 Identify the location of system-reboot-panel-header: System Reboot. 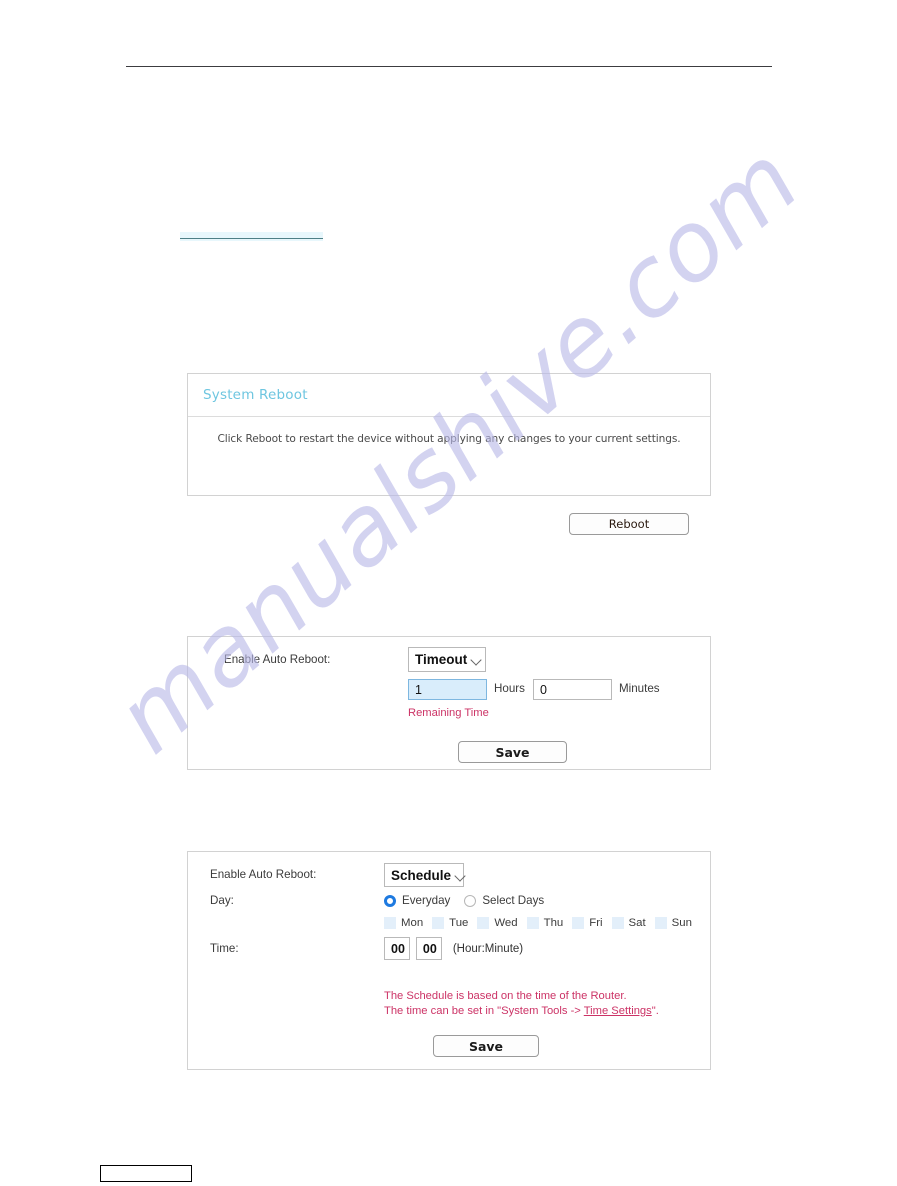
(449, 395).